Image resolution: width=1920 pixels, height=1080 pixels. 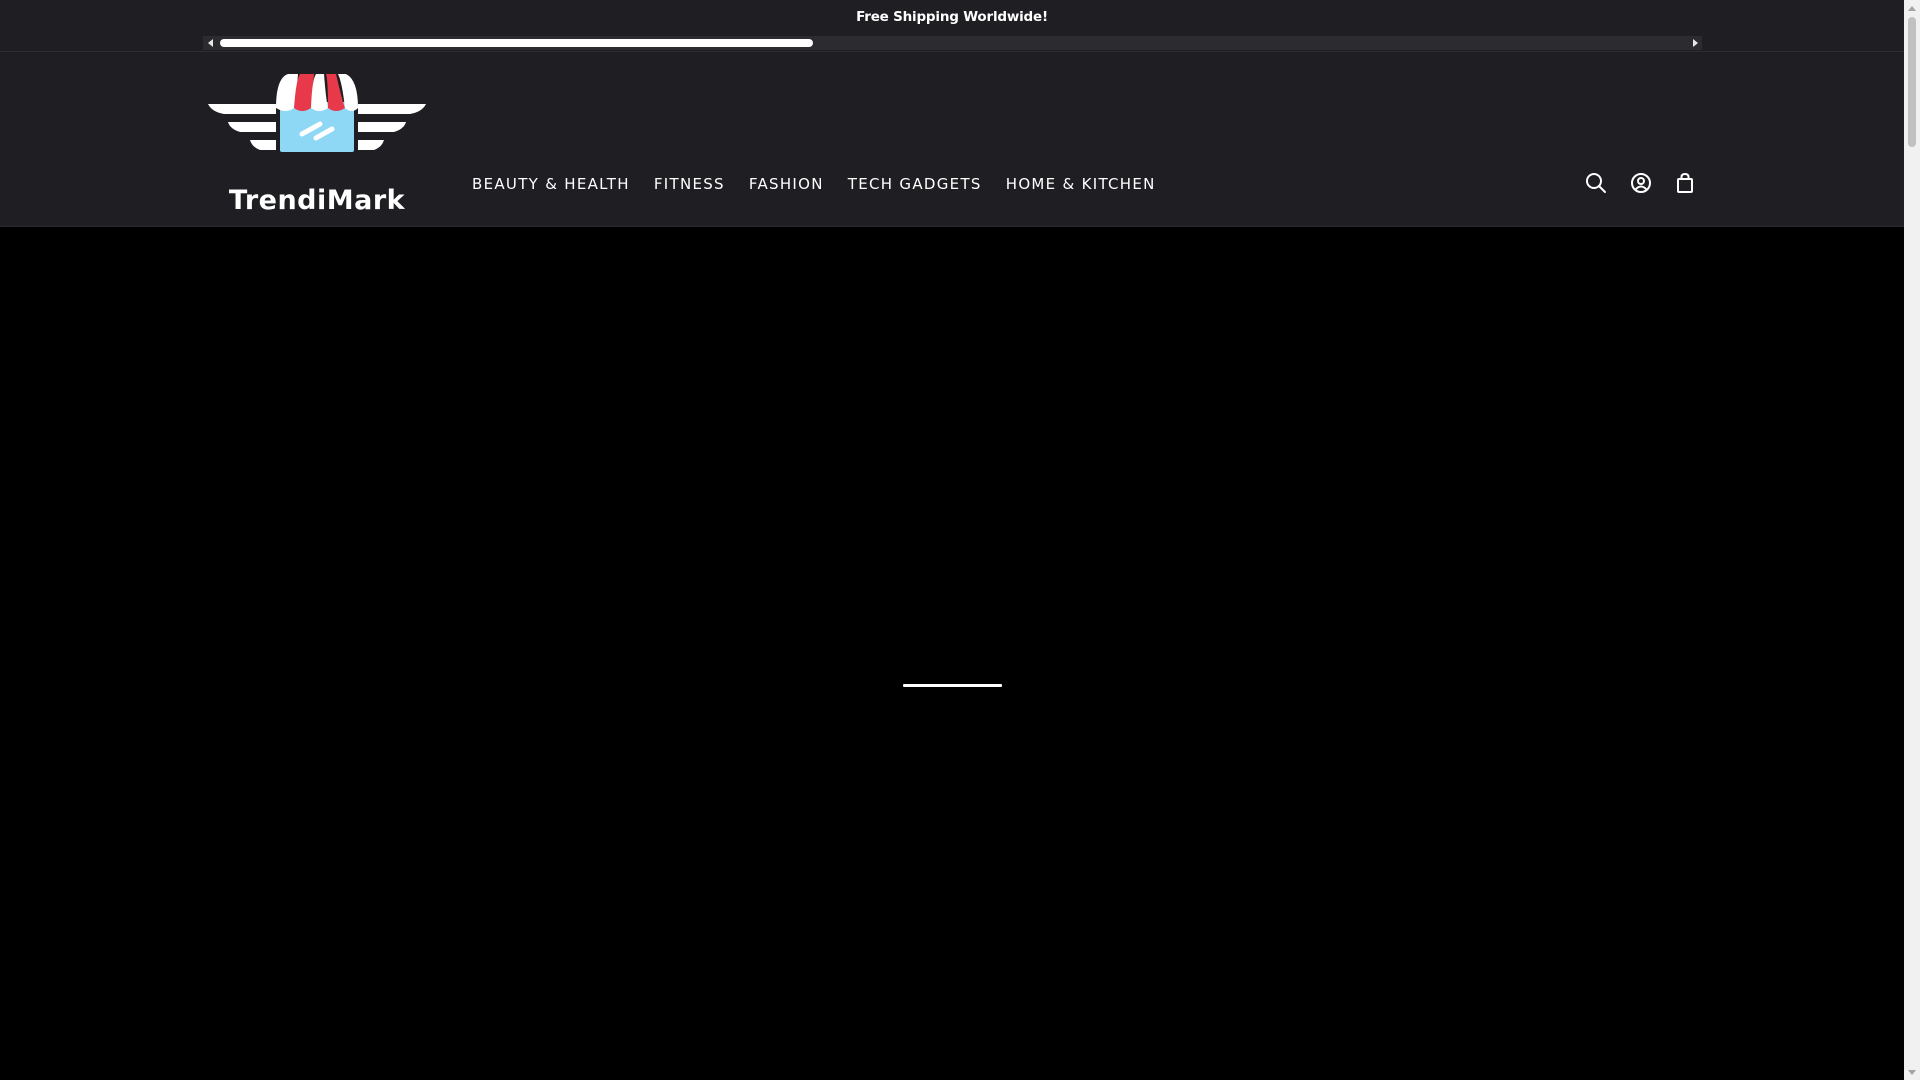 What do you see at coordinates (1081, 184) in the screenshot?
I see `nav-item-home-kitchen: HOME & KITCHEN` at bounding box center [1081, 184].